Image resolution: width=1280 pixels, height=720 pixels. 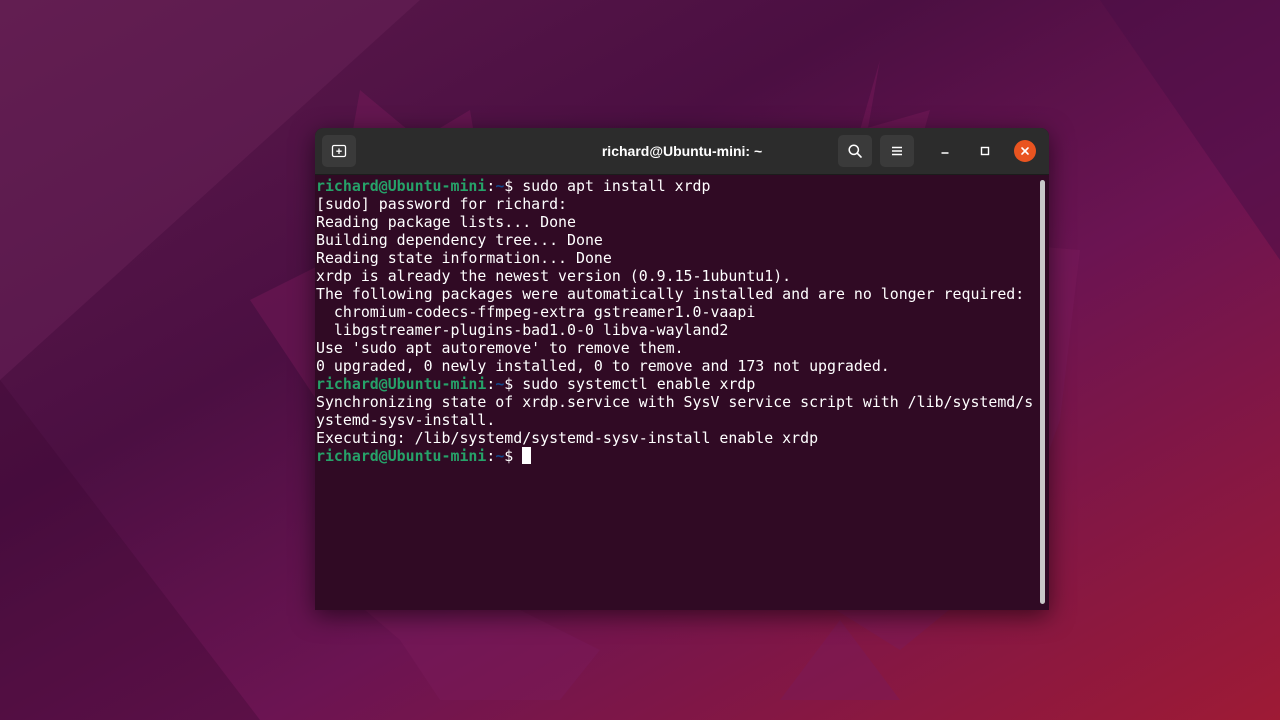 I want to click on command-text: sudo apt install xrdp, so click(x=616, y=186).